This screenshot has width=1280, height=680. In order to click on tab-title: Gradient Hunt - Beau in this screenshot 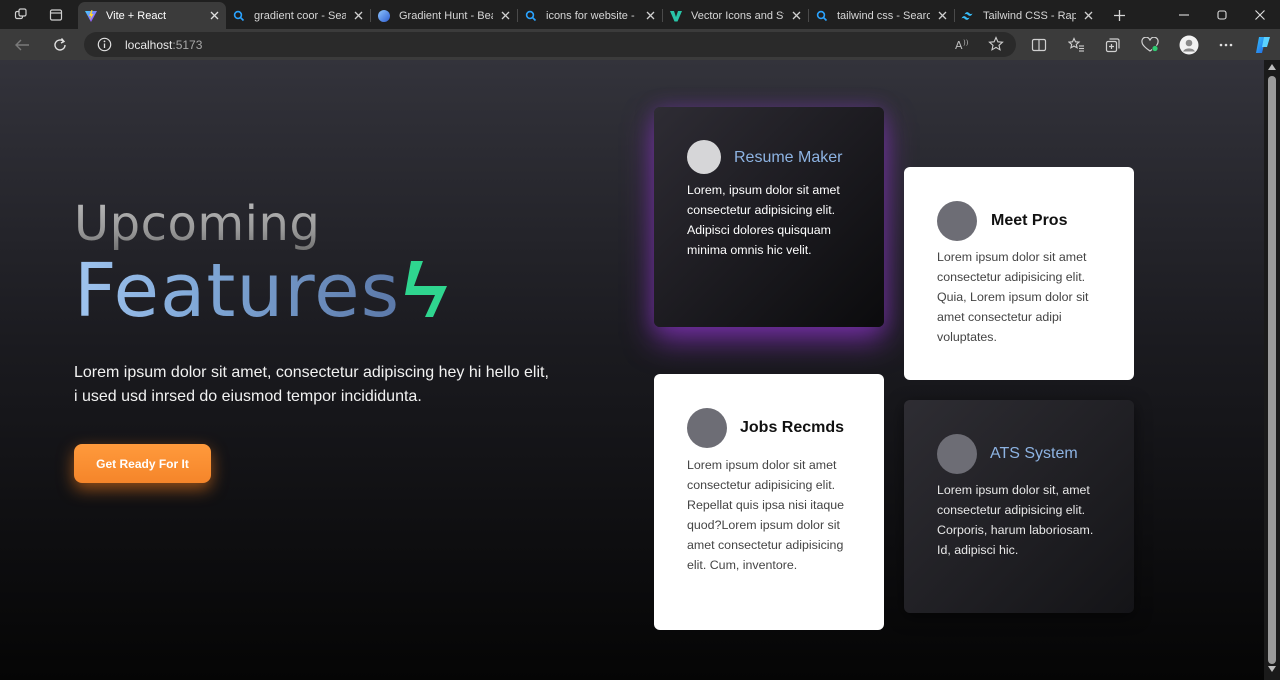, I will do `click(446, 15)`.